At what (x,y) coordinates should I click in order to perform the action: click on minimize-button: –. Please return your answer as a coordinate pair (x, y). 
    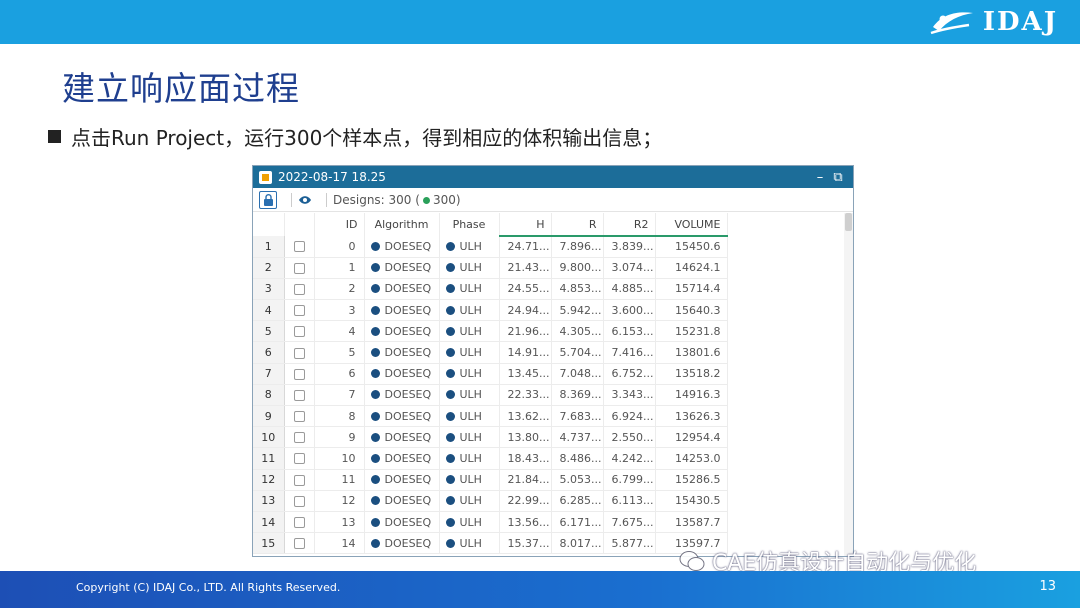
    Looking at the image, I should click on (820, 177).